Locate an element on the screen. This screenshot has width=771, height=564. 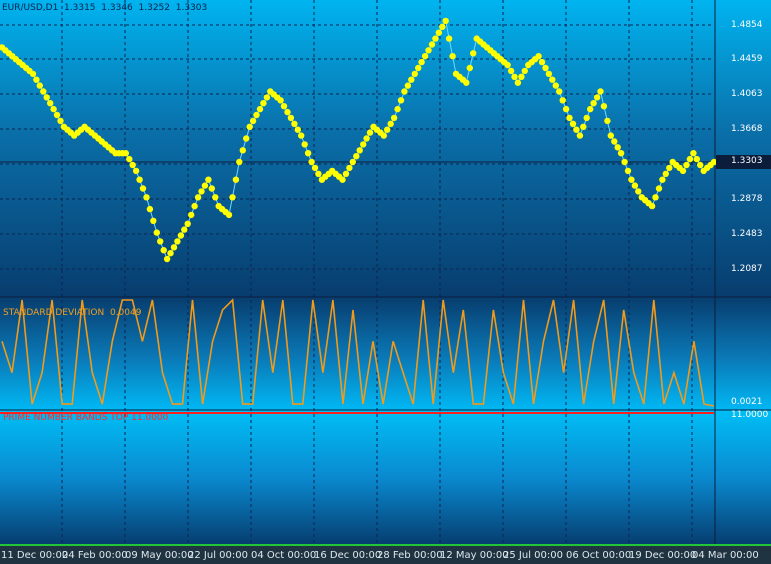
price-tick: 1.2483 is located at coordinates (747, 234).